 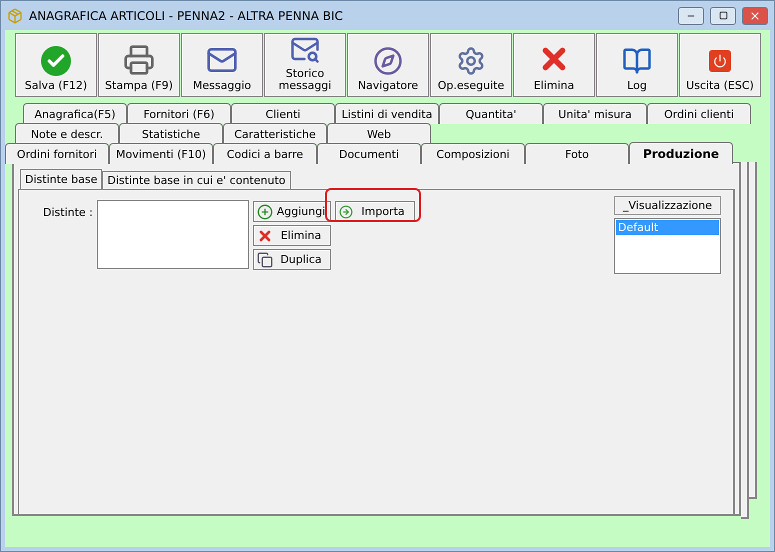 What do you see at coordinates (667, 205) in the screenshot?
I see `list-header: _Visualizzazione` at bounding box center [667, 205].